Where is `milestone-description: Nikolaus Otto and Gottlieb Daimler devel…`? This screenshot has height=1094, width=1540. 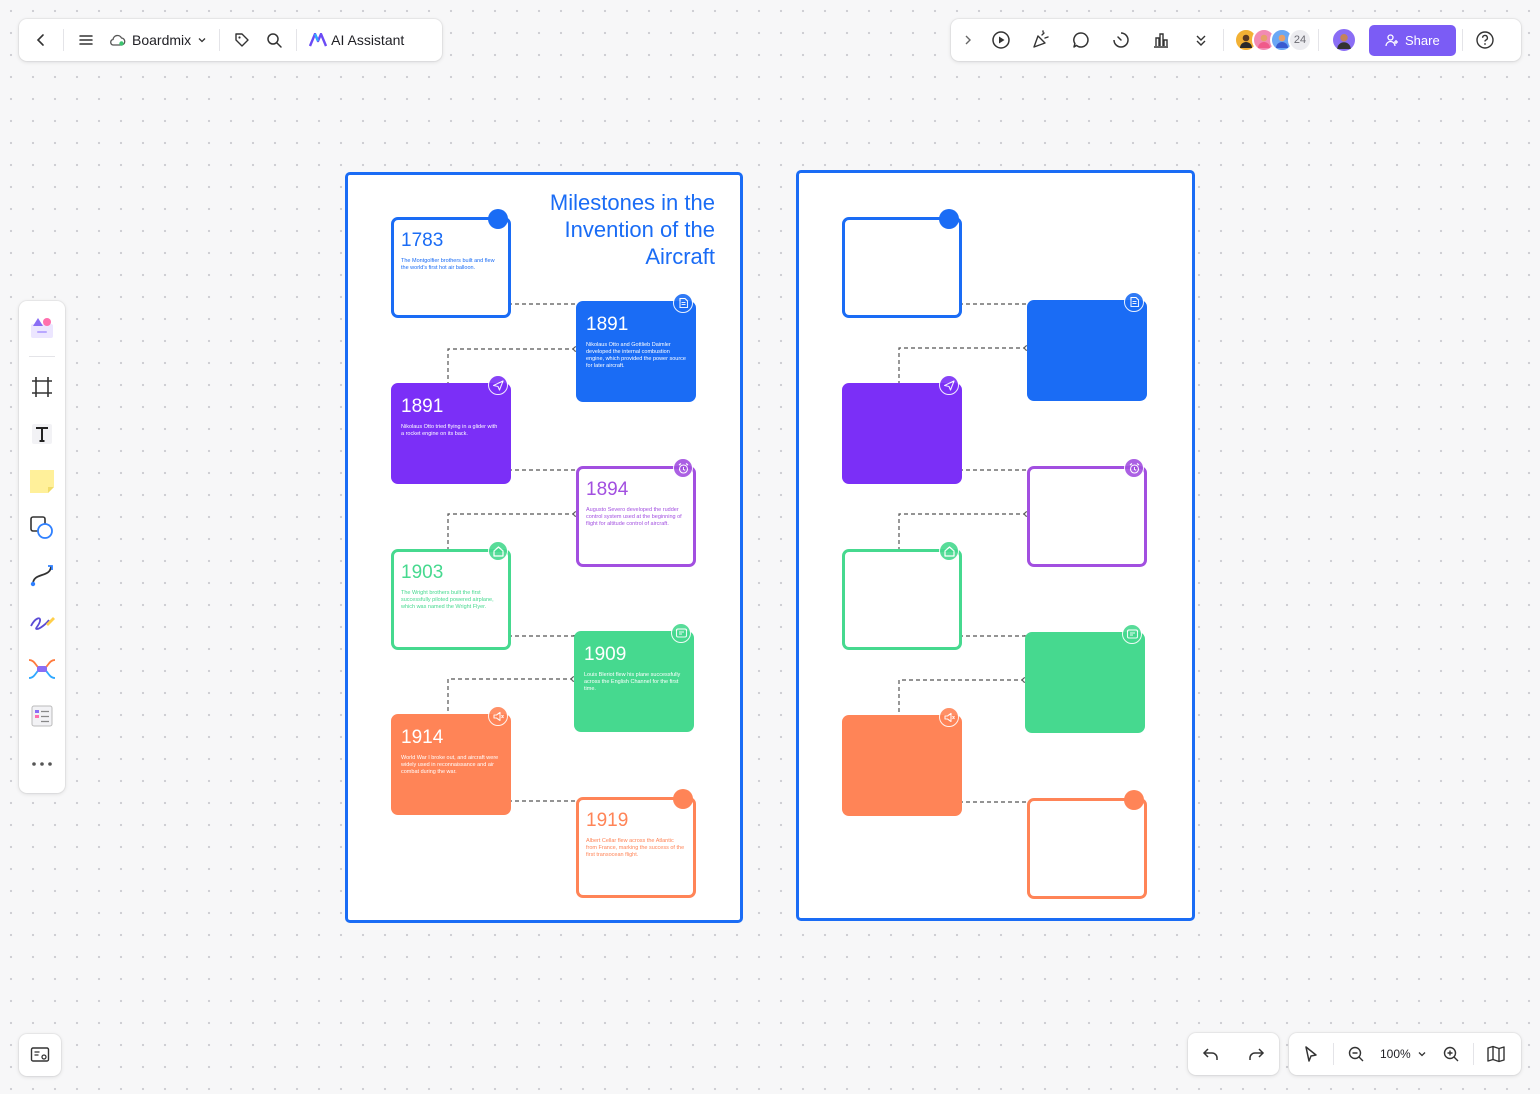 milestone-description: Nikolaus Otto and Gottlieb Daimler devel… is located at coordinates (636, 355).